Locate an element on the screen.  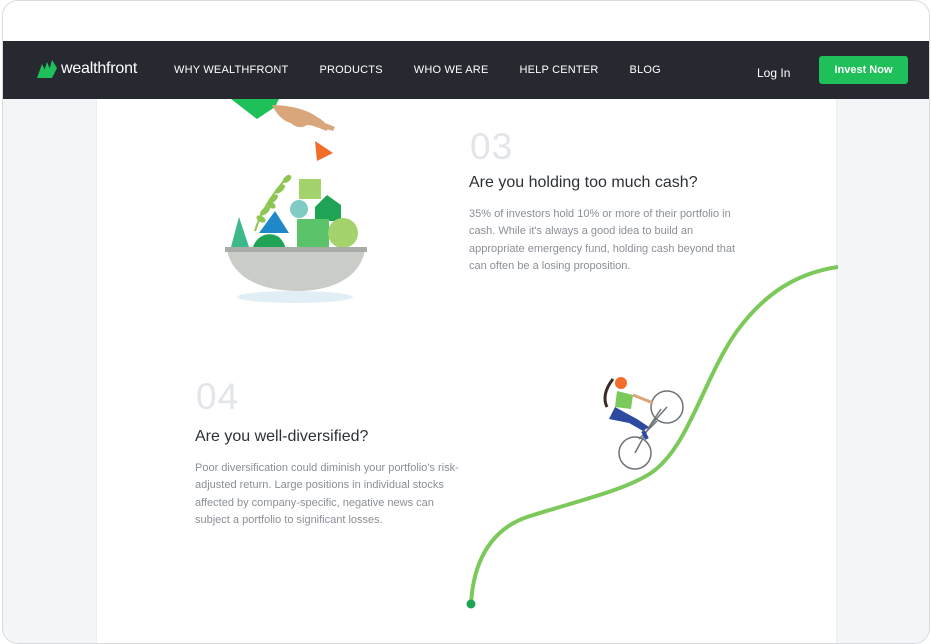
brand-logo: wealthfront is located at coordinates (87, 69).